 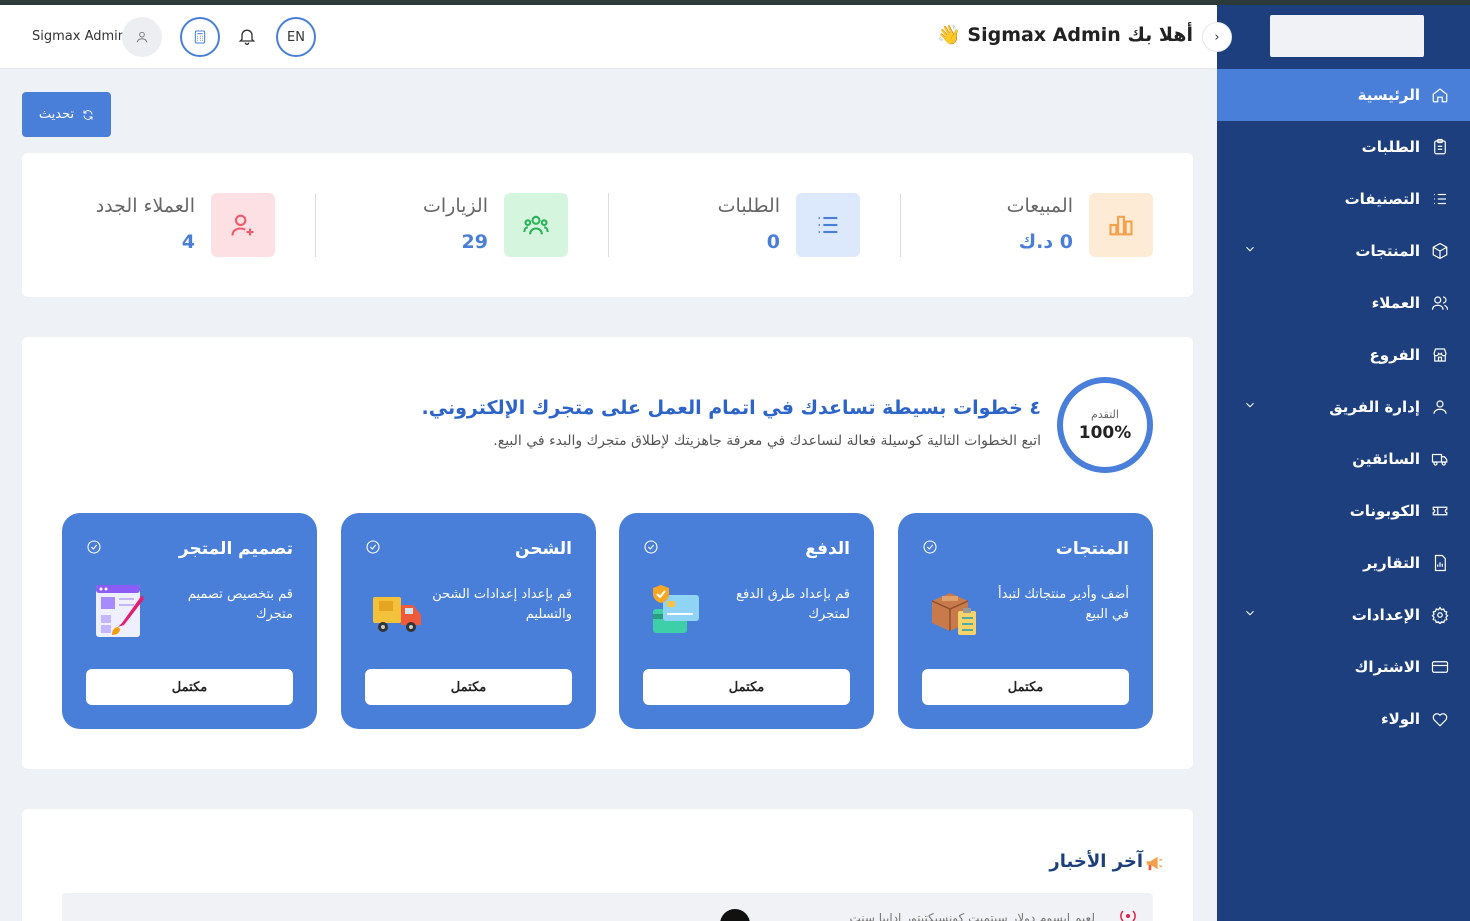 I want to click on sidebar-item-loyalty: الولاء, so click(x=1343, y=719).